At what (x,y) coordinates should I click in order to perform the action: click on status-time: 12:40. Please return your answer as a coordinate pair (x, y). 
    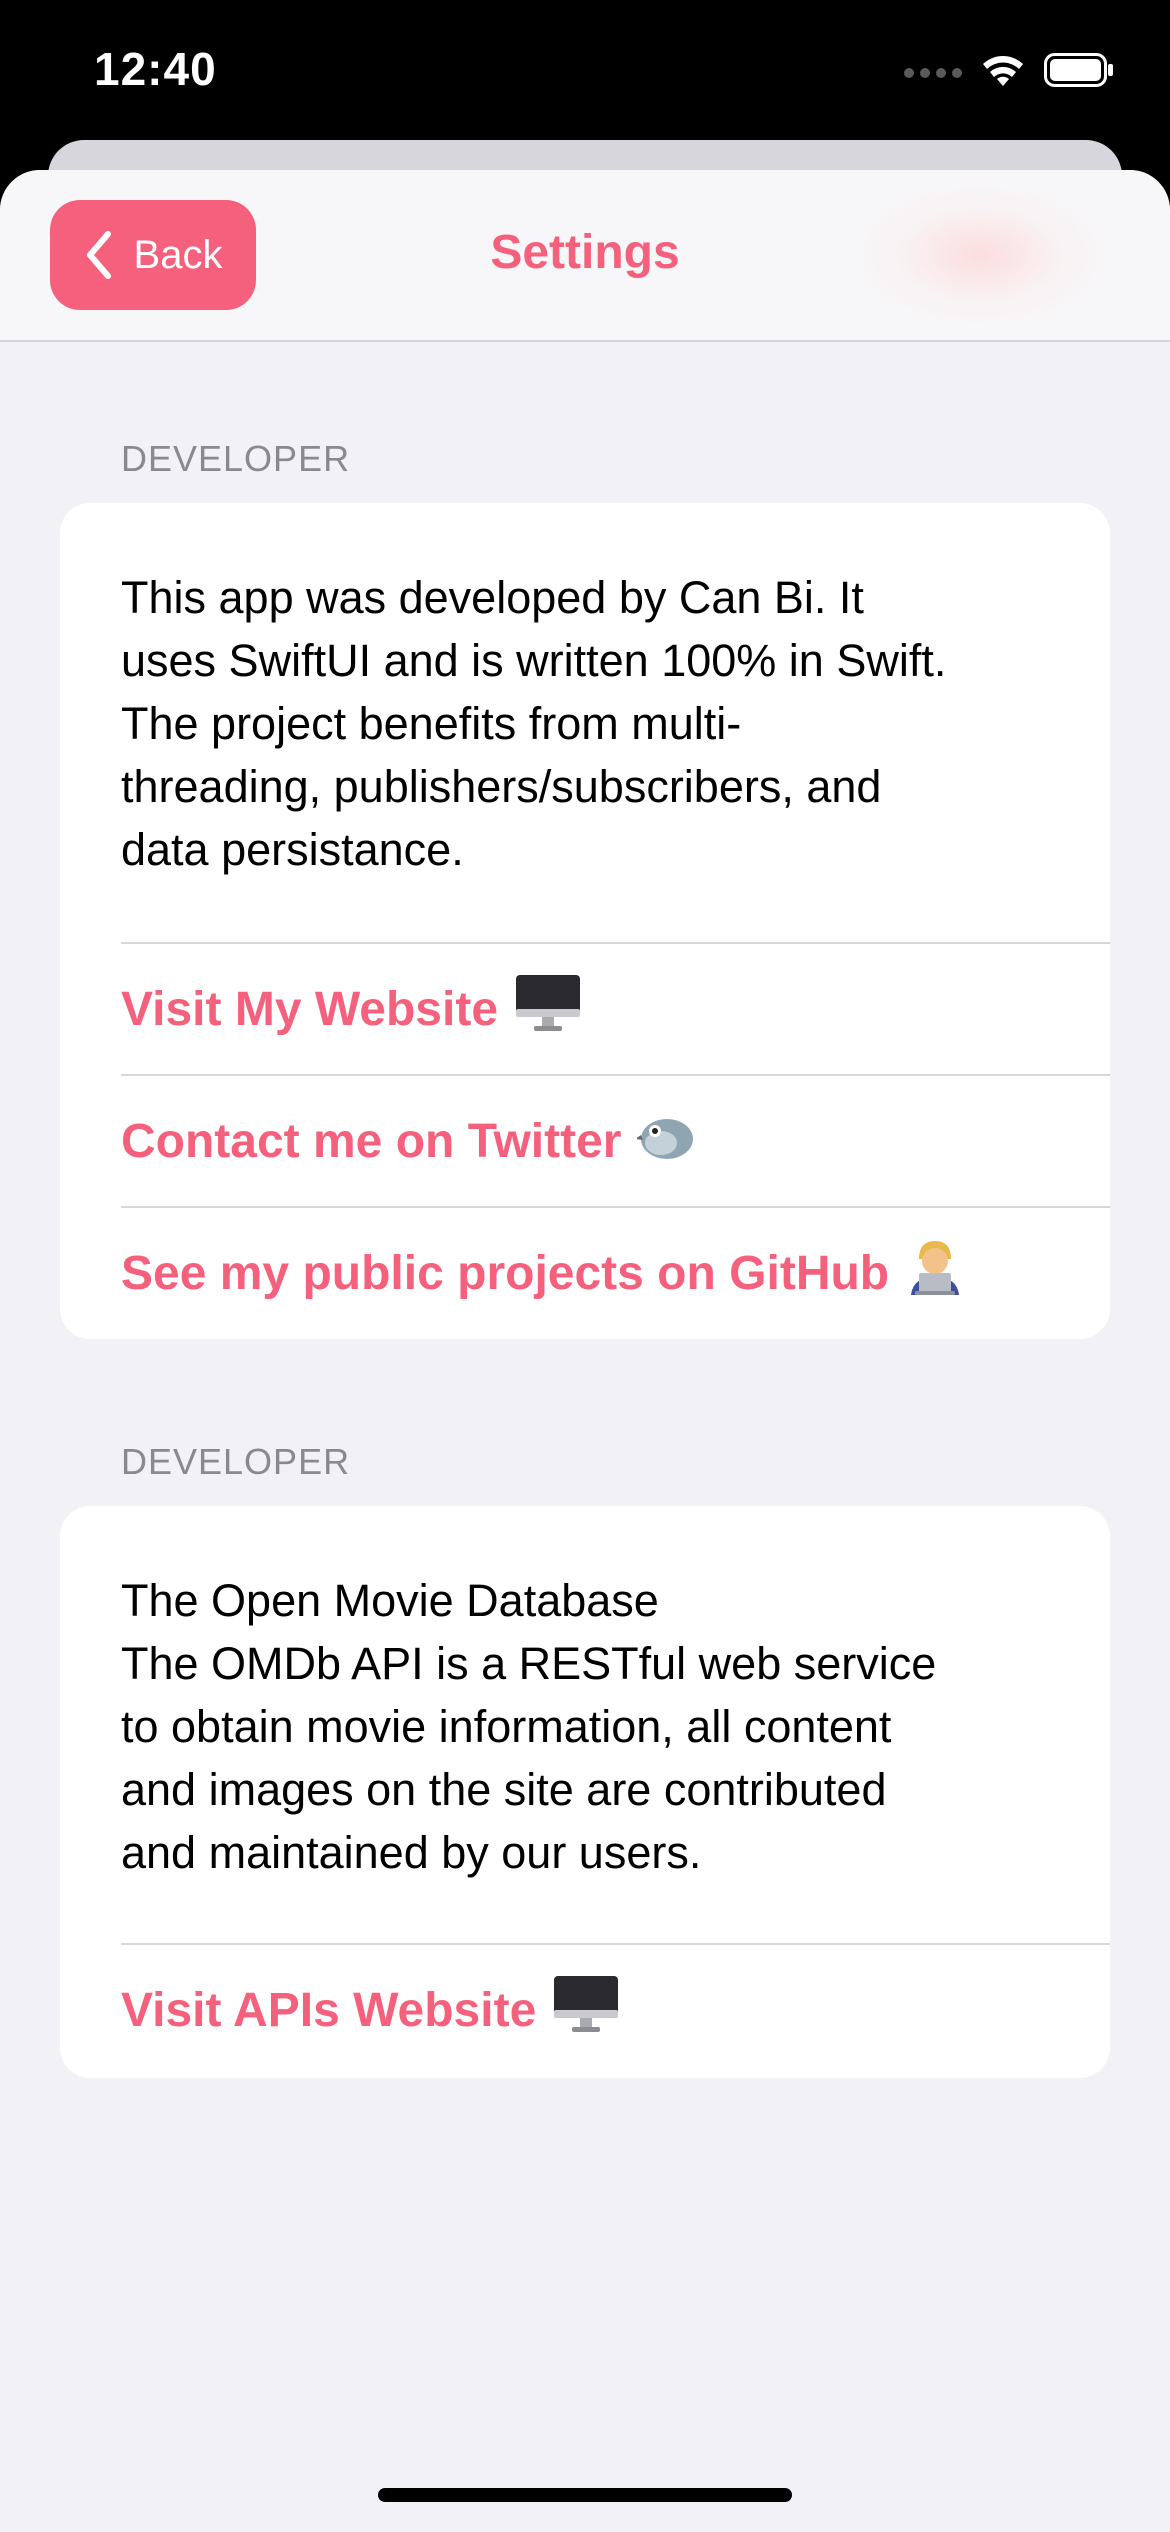
    Looking at the image, I should click on (155, 69).